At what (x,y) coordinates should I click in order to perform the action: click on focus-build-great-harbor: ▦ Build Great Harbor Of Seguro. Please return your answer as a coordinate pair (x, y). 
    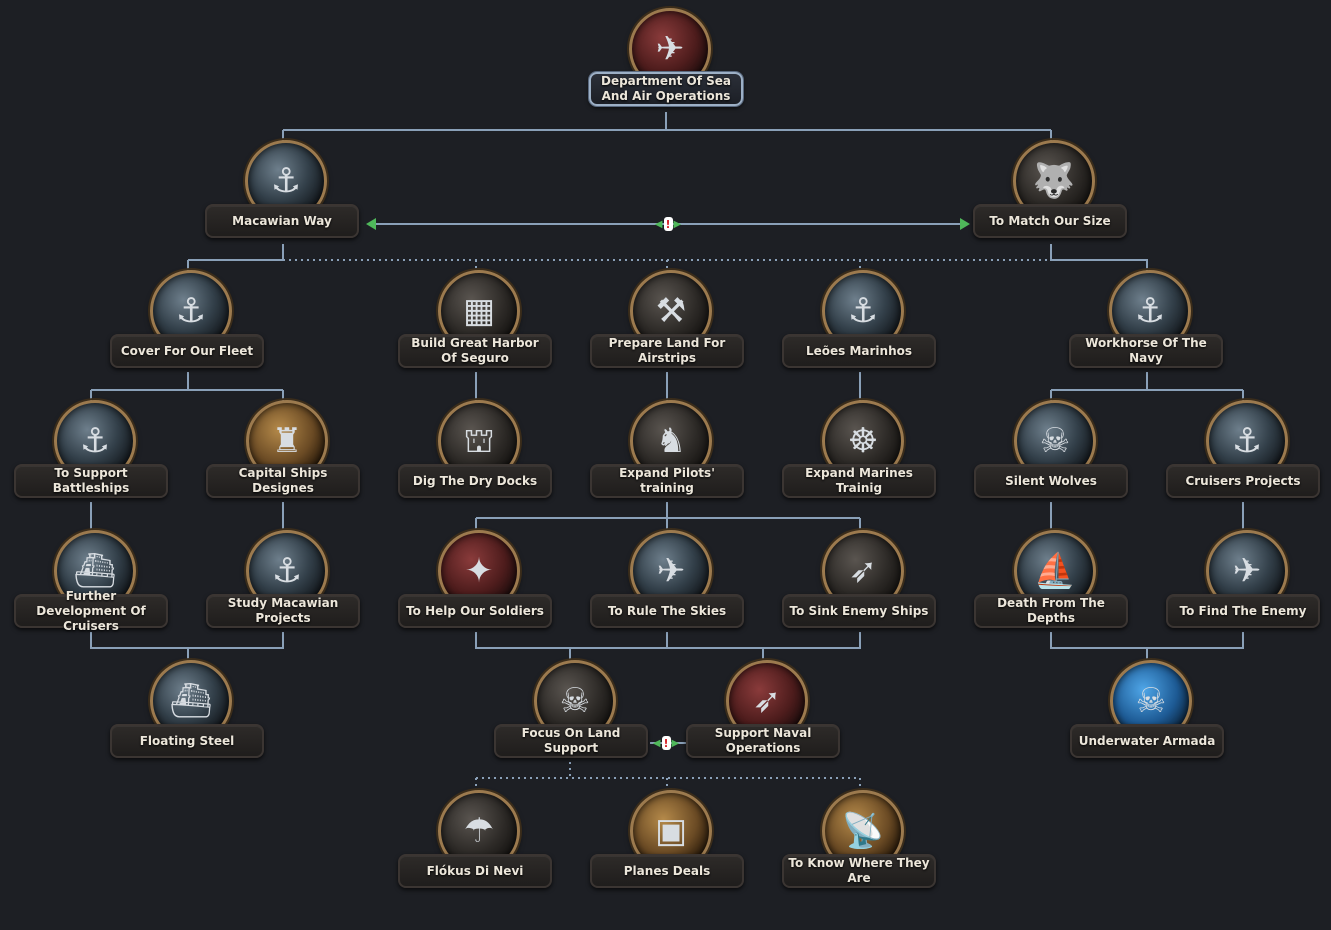
    Looking at the image, I should click on (478, 340).